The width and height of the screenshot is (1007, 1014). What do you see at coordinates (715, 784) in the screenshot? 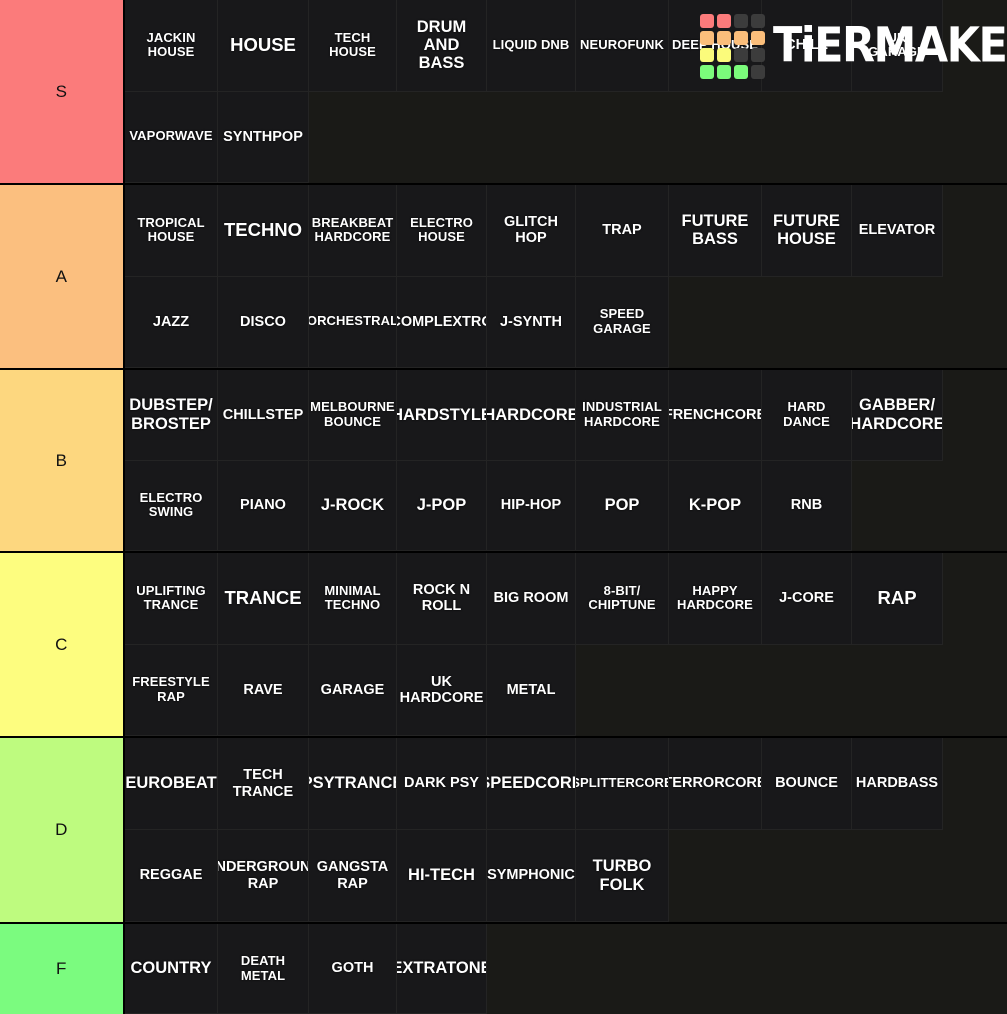
I see `tier-item: TERRORCORE` at bounding box center [715, 784].